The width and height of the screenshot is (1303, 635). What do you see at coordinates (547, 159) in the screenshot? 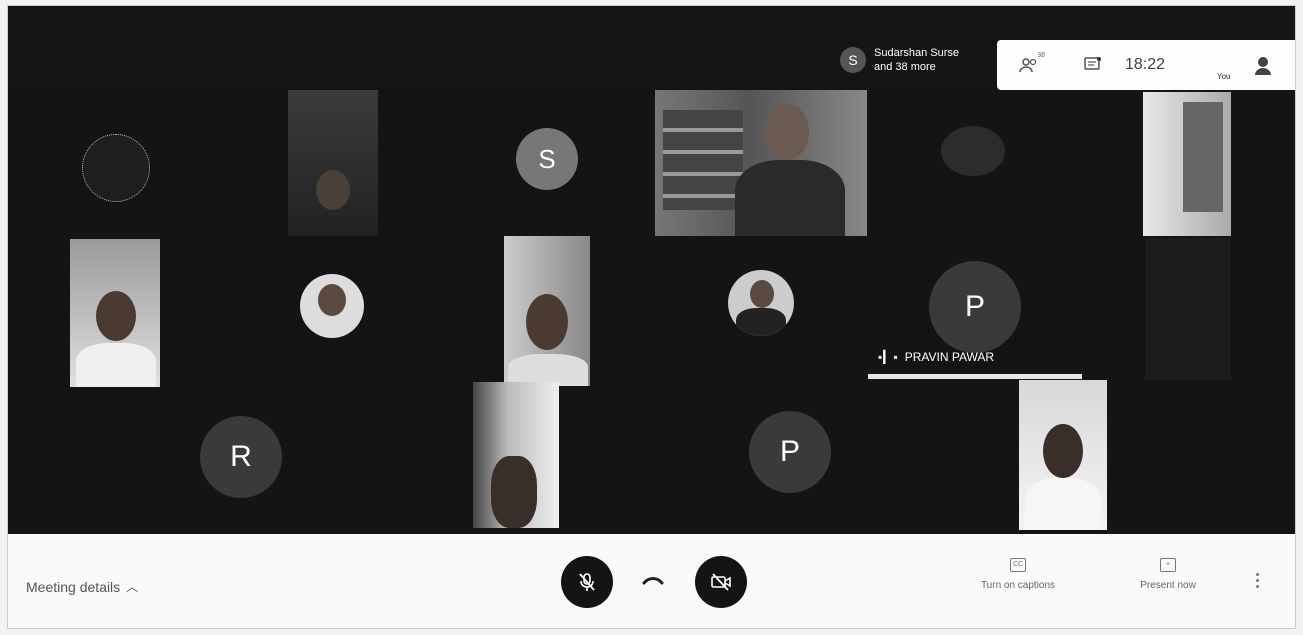
I see `participant-avatar: S` at bounding box center [547, 159].